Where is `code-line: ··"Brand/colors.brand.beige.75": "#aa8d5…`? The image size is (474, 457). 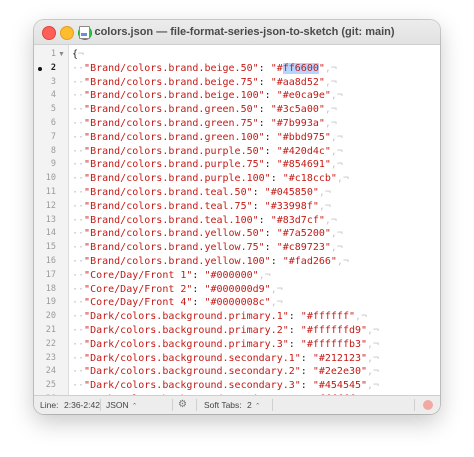 code-line: ··"Brand/colors.brand.beige.75": "#aa8d5… is located at coordinates (204, 83).